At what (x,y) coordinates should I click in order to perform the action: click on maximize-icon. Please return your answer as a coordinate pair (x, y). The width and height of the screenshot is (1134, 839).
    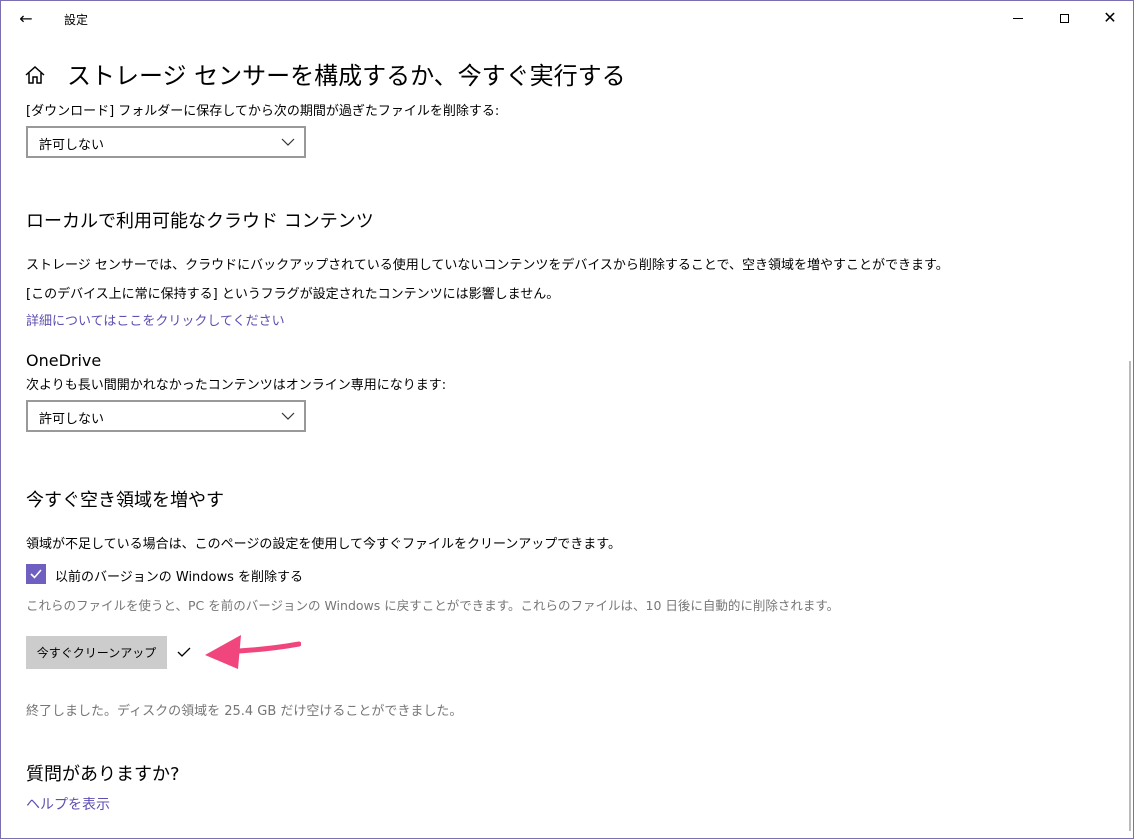
    Looking at the image, I should click on (1064, 18).